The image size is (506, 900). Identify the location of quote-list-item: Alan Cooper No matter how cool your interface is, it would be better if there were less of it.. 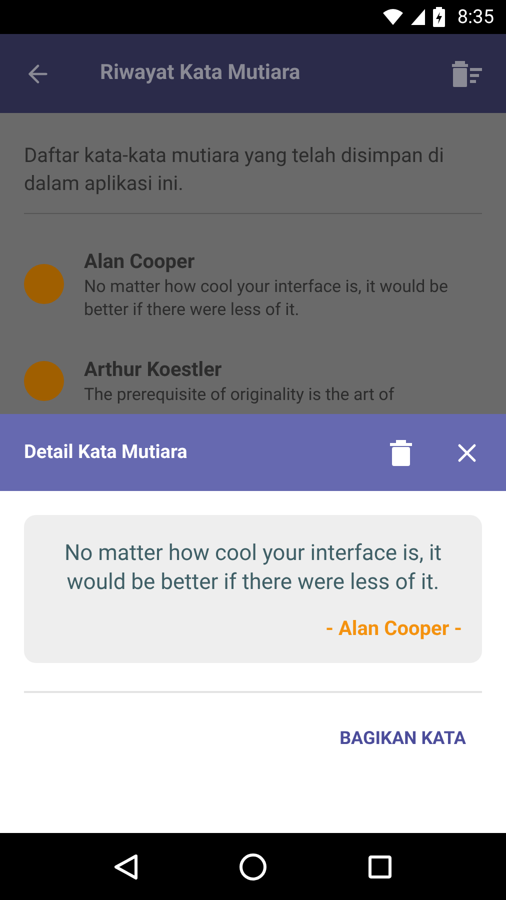
(253, 268).